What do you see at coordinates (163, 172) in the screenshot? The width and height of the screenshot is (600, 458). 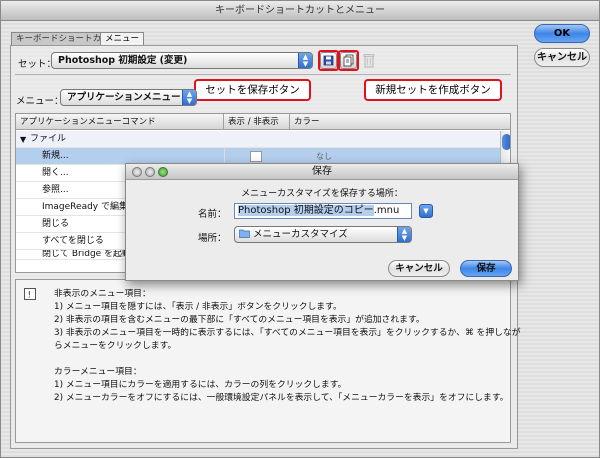 I see `zoom-light-icon` at bounding box center [163, 172].